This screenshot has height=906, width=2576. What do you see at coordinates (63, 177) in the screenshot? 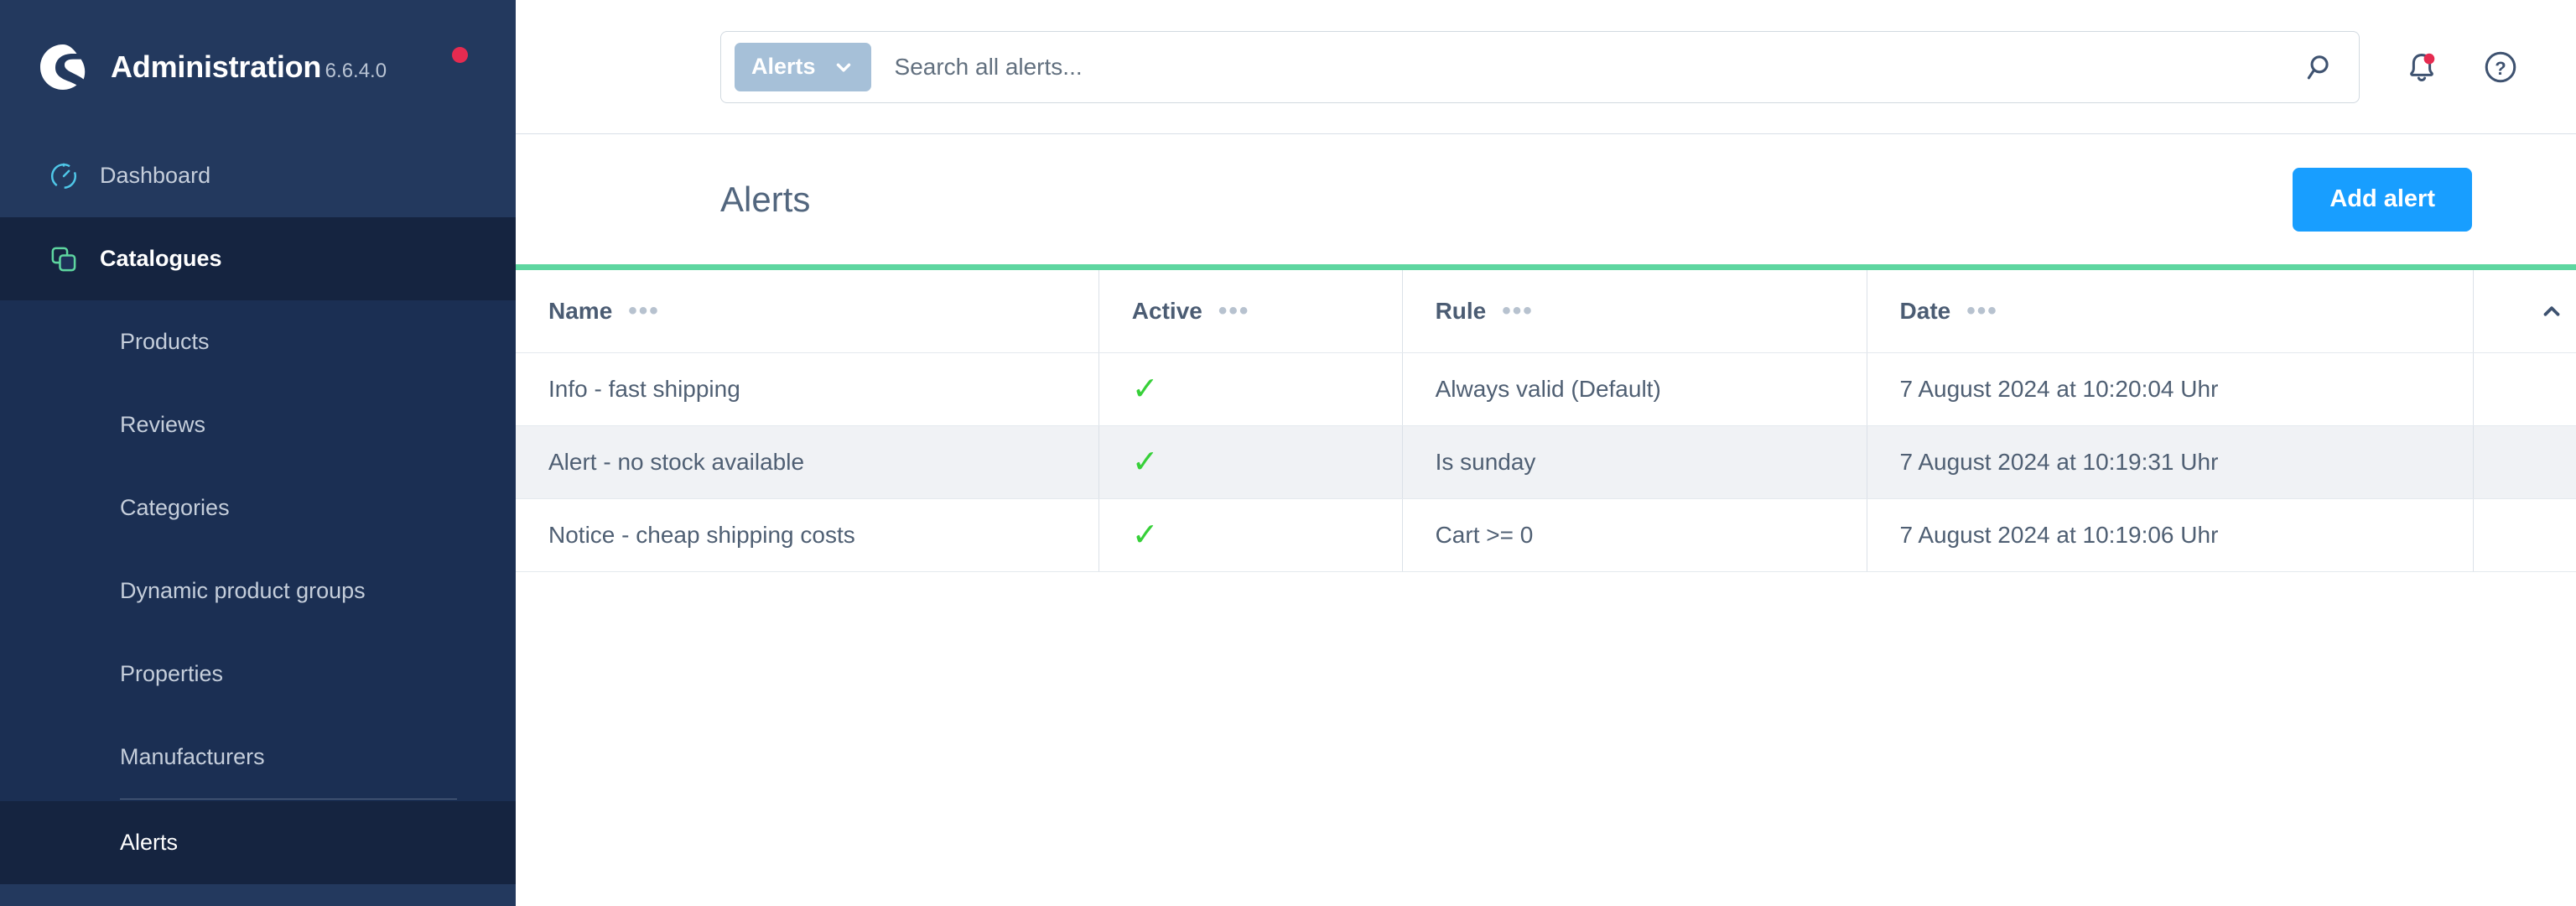
I see `gauge-icon` at bounding box center [63, 177].